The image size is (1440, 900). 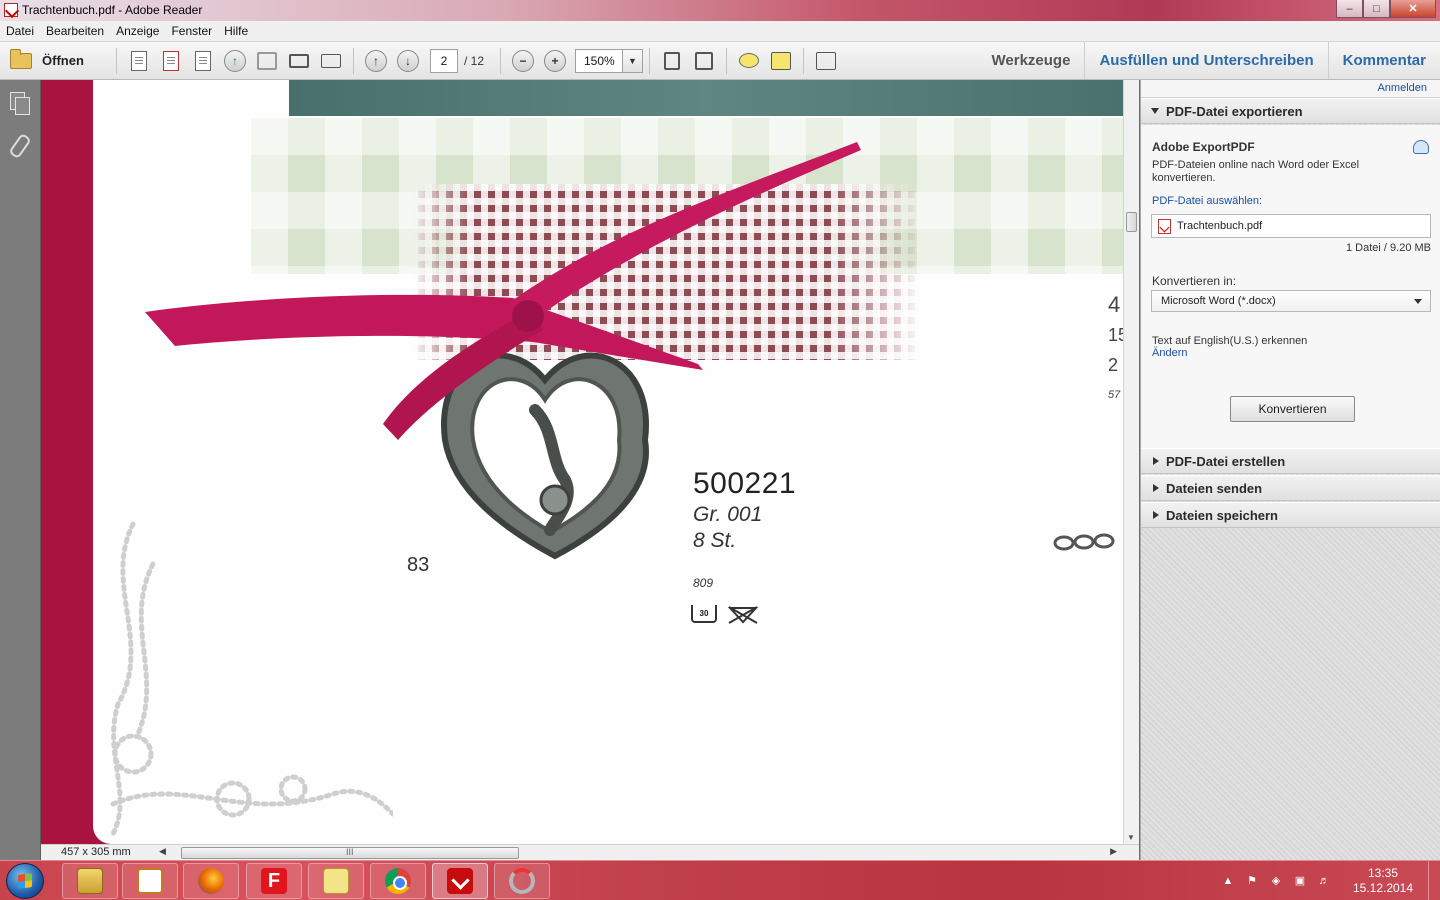 I want to click on system-tray: ▲ ⚑ ◈ ▣ ♬ 13:35 15.12.2014, so click(x=1328, y=880).